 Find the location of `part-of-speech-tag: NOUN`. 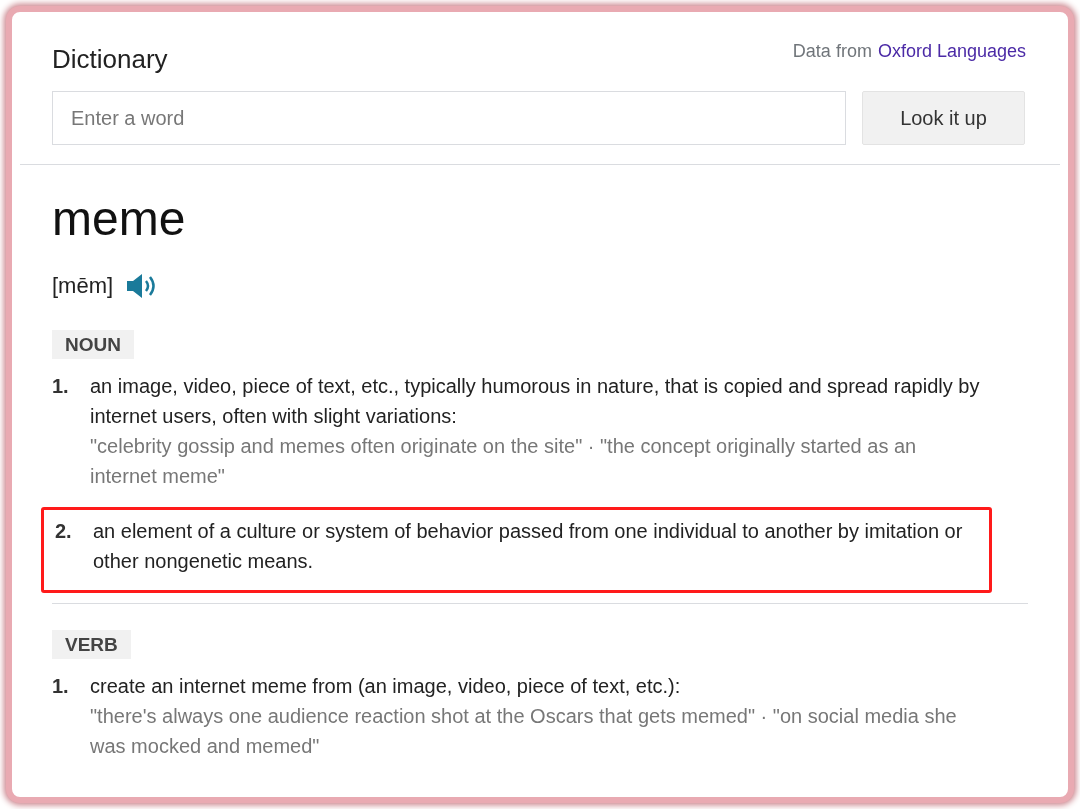

part-of-speech-tag: NOUN is located at coordinates (93, 344).